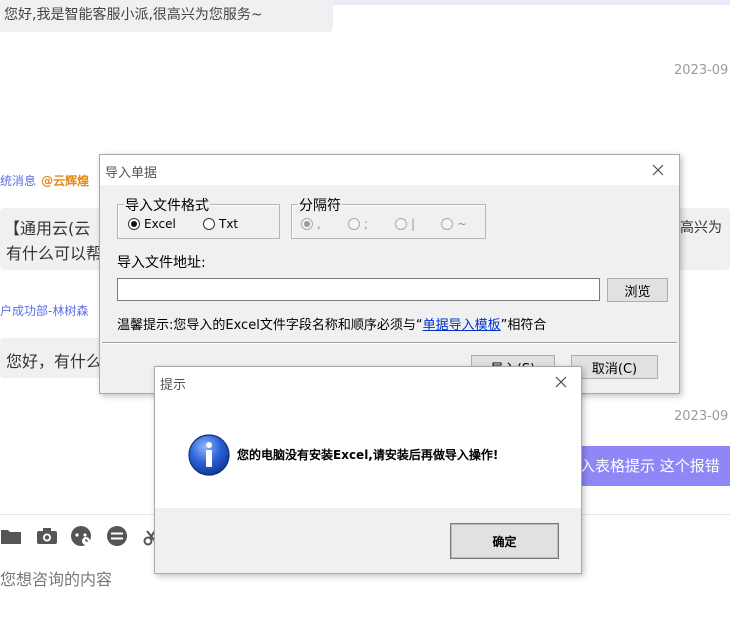 This screenshot has height=634, width=730. What do you see at coordinates (368, 455) in the screenshot?
I see `alert-message: 您的电脑没有安装Excel,请安装后再做导入操作!` at bounding box center [368, 455].